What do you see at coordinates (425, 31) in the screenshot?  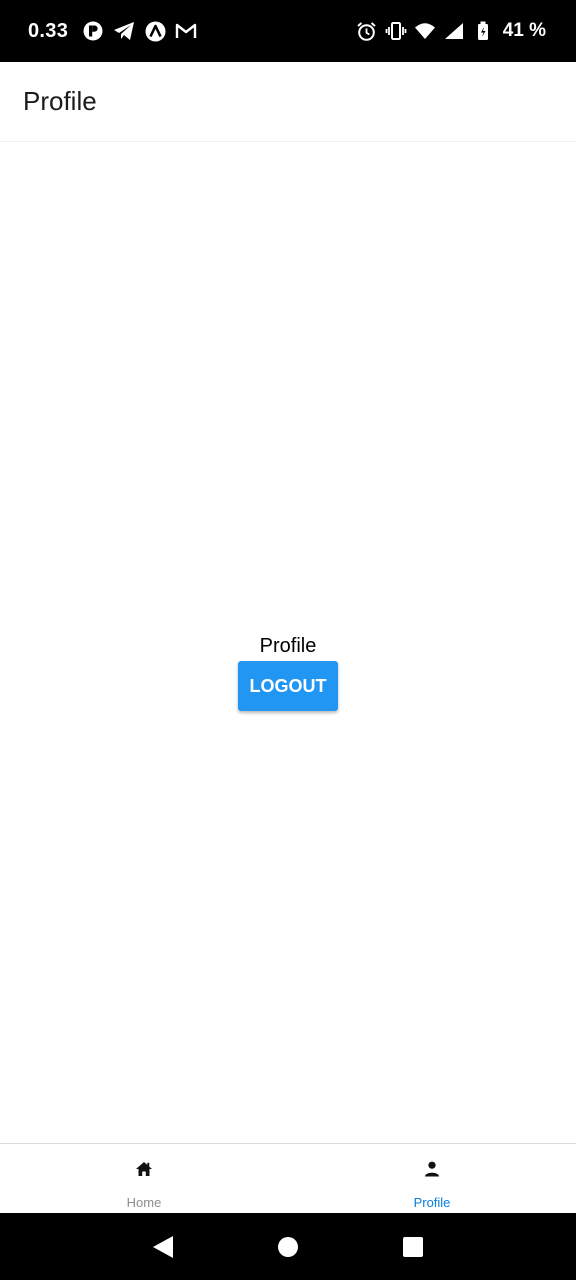 I see `wifi-icon` at bounding box center [425, 31].